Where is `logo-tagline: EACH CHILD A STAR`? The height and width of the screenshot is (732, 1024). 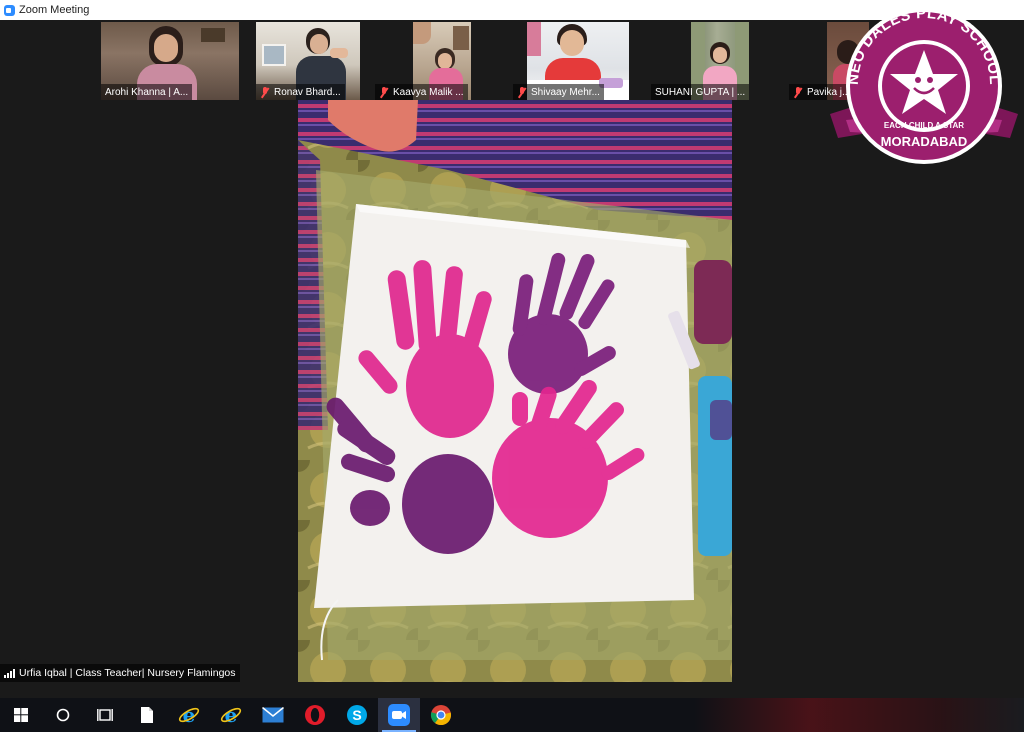
logo-tagline: EACH CHILD A STAR is located at coordinates (924, 125).